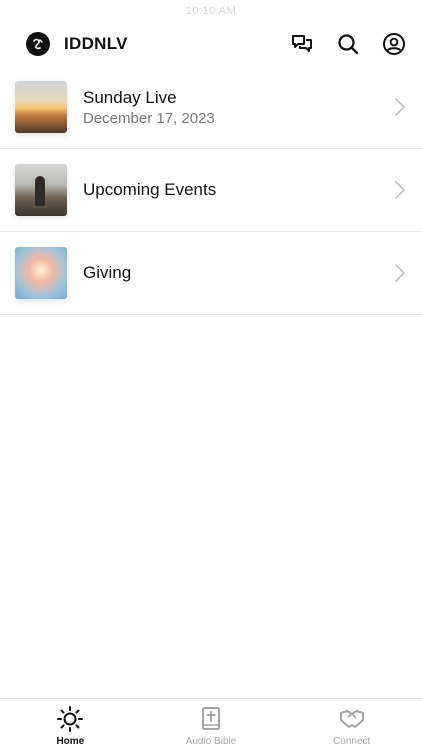  I want to click on user-circle-icon, so click(394, 44).